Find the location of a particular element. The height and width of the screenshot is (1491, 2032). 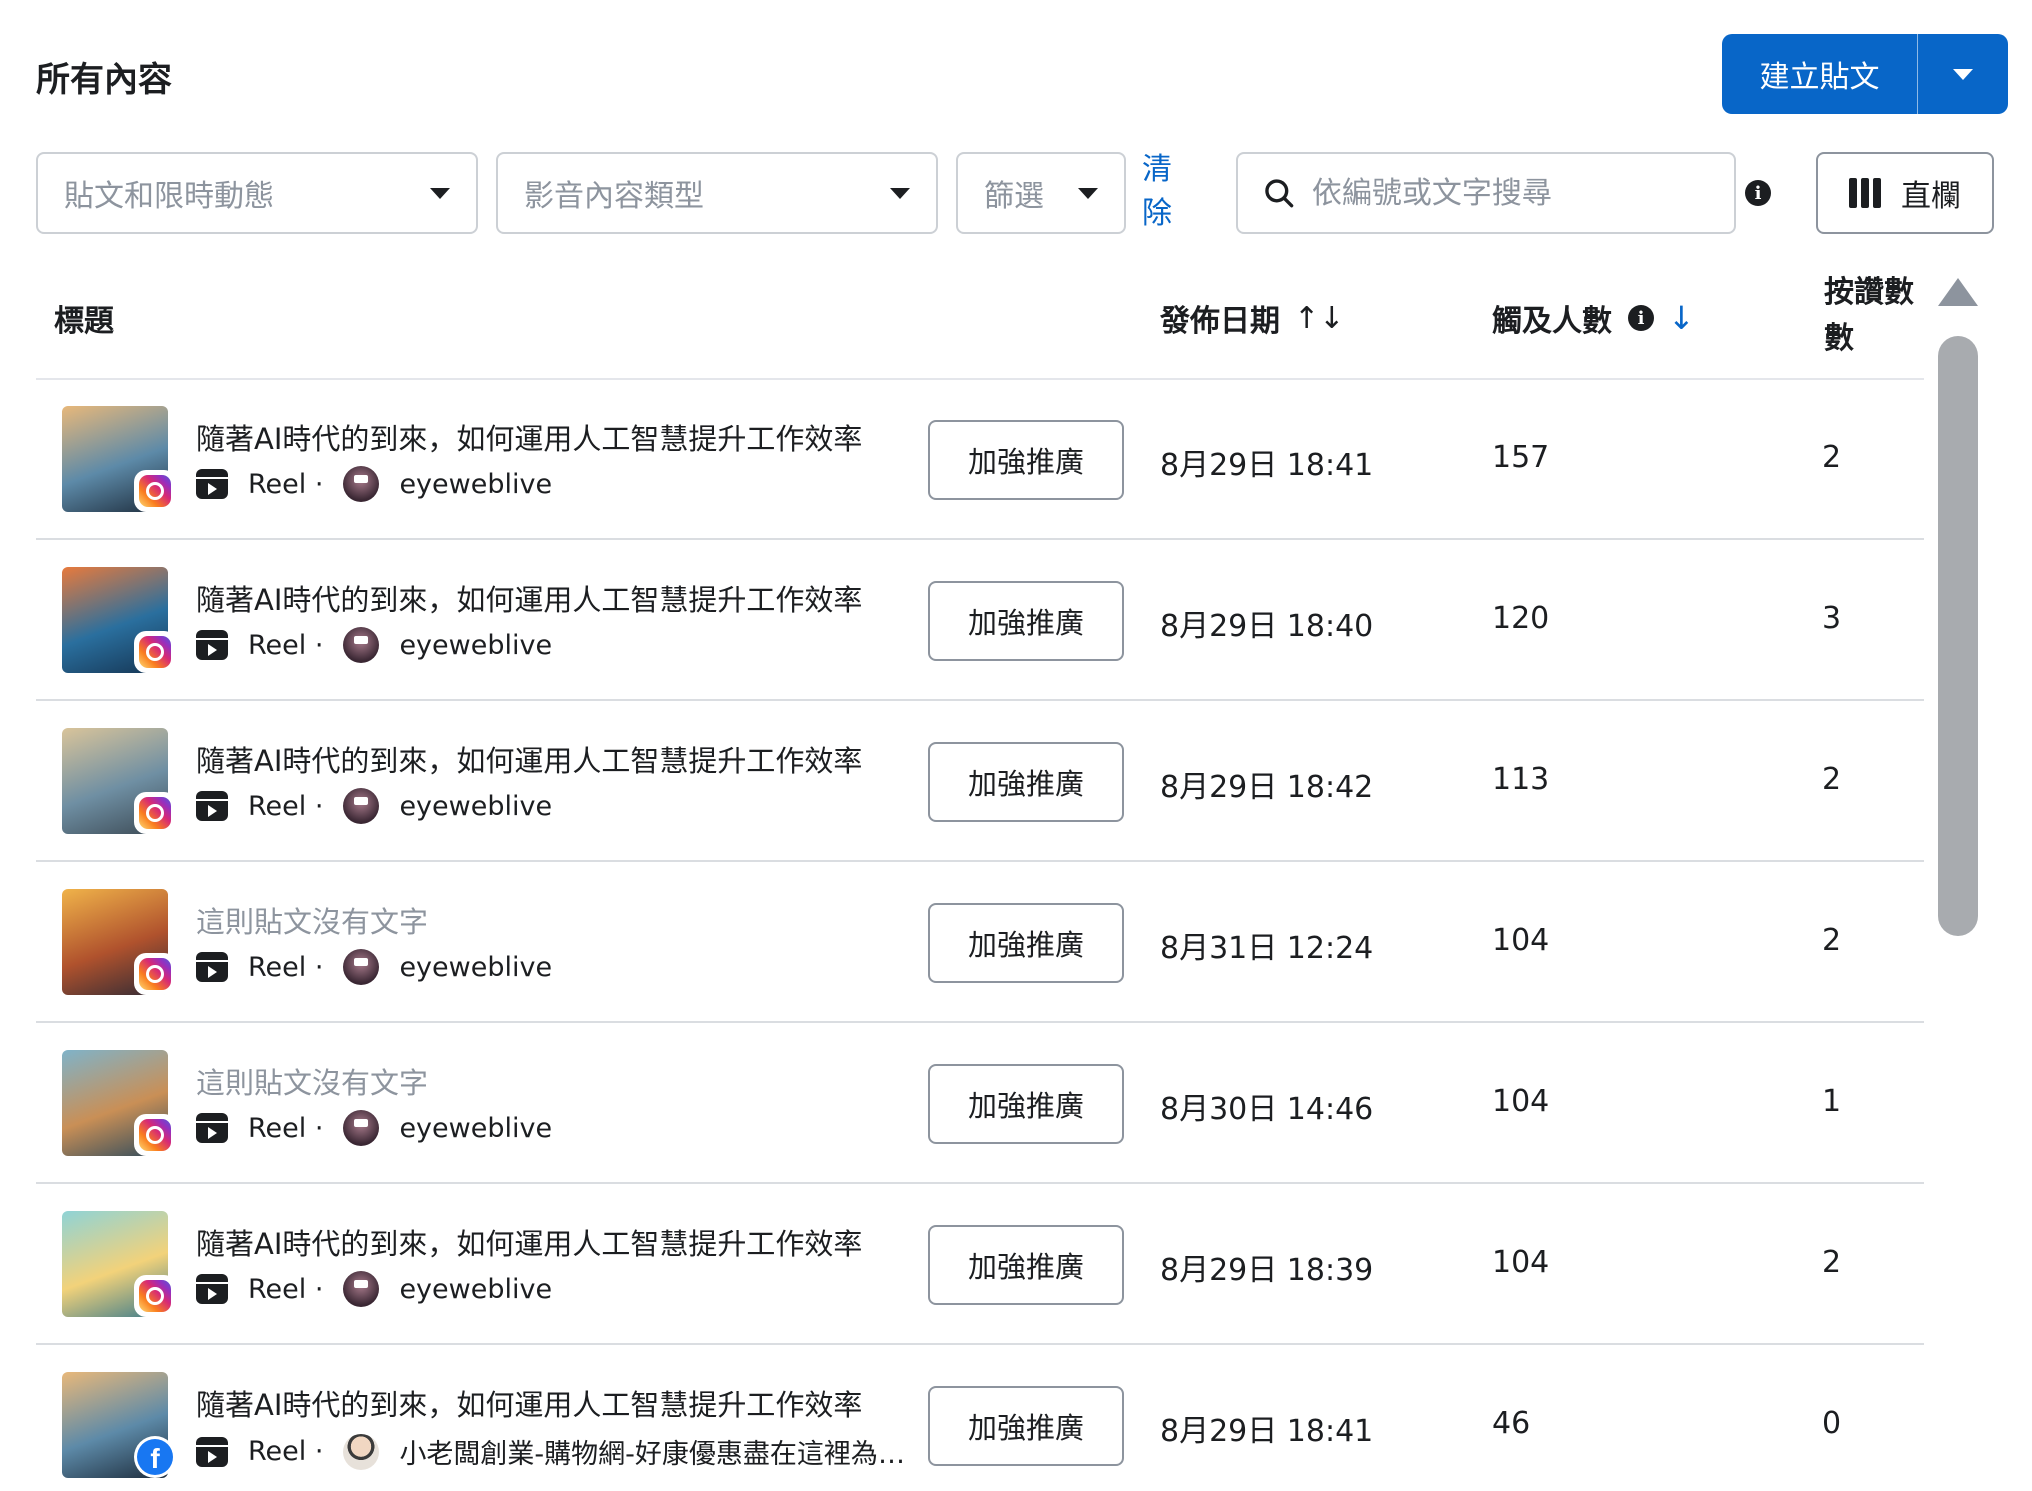

column-header-likes-label: 按讚數 數 is located at coordinates (1869, 315).